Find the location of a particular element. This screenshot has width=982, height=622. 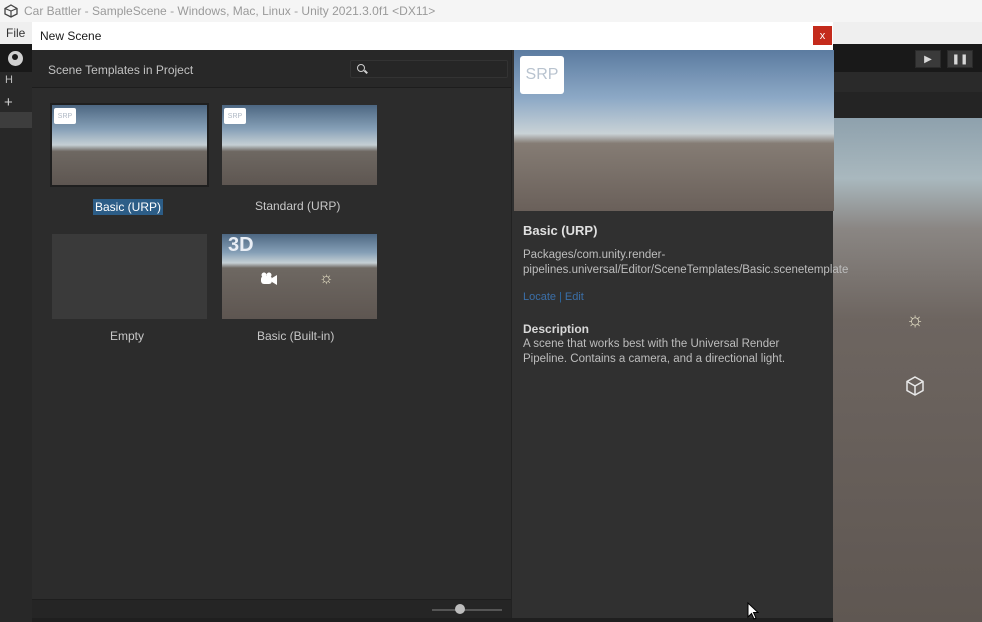

locate-link: Locate is located at coordinates (539, 297).